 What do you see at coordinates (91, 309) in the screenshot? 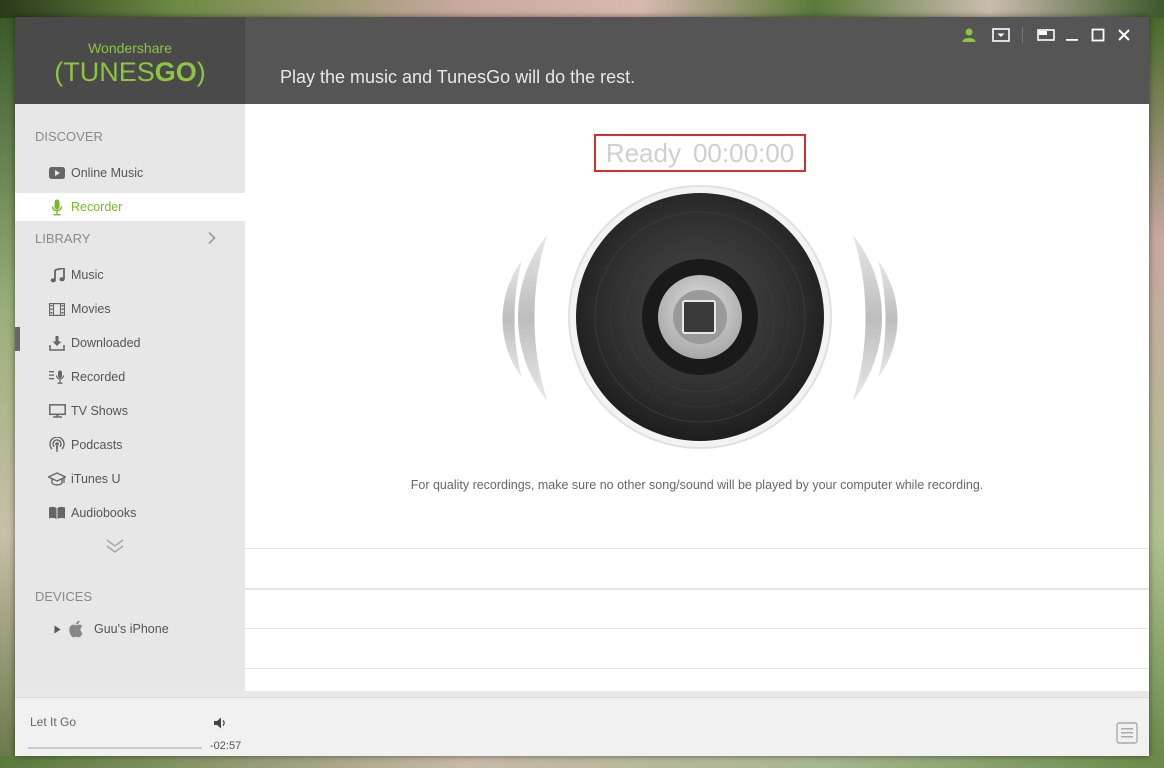
I see `sidebar-item-label: Movies` at bounding box center [91, 309].